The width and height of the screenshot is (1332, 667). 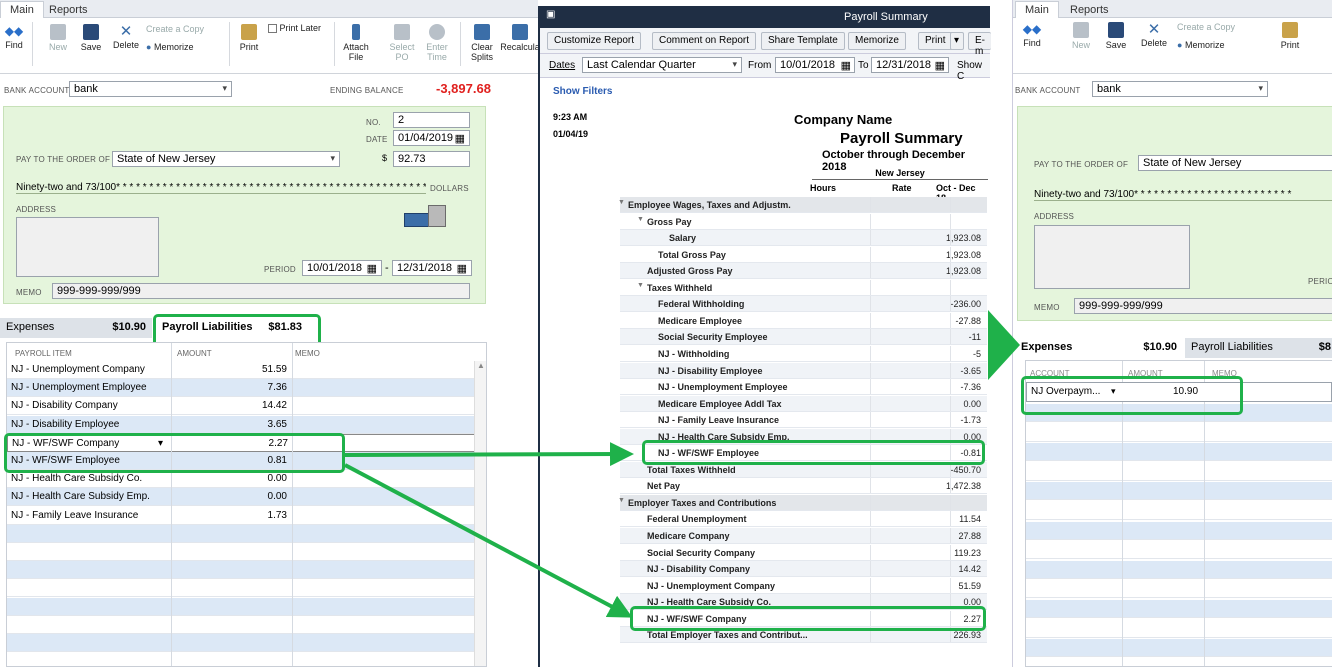 I want to click on connector-arrows, so click(x=489, y=530).